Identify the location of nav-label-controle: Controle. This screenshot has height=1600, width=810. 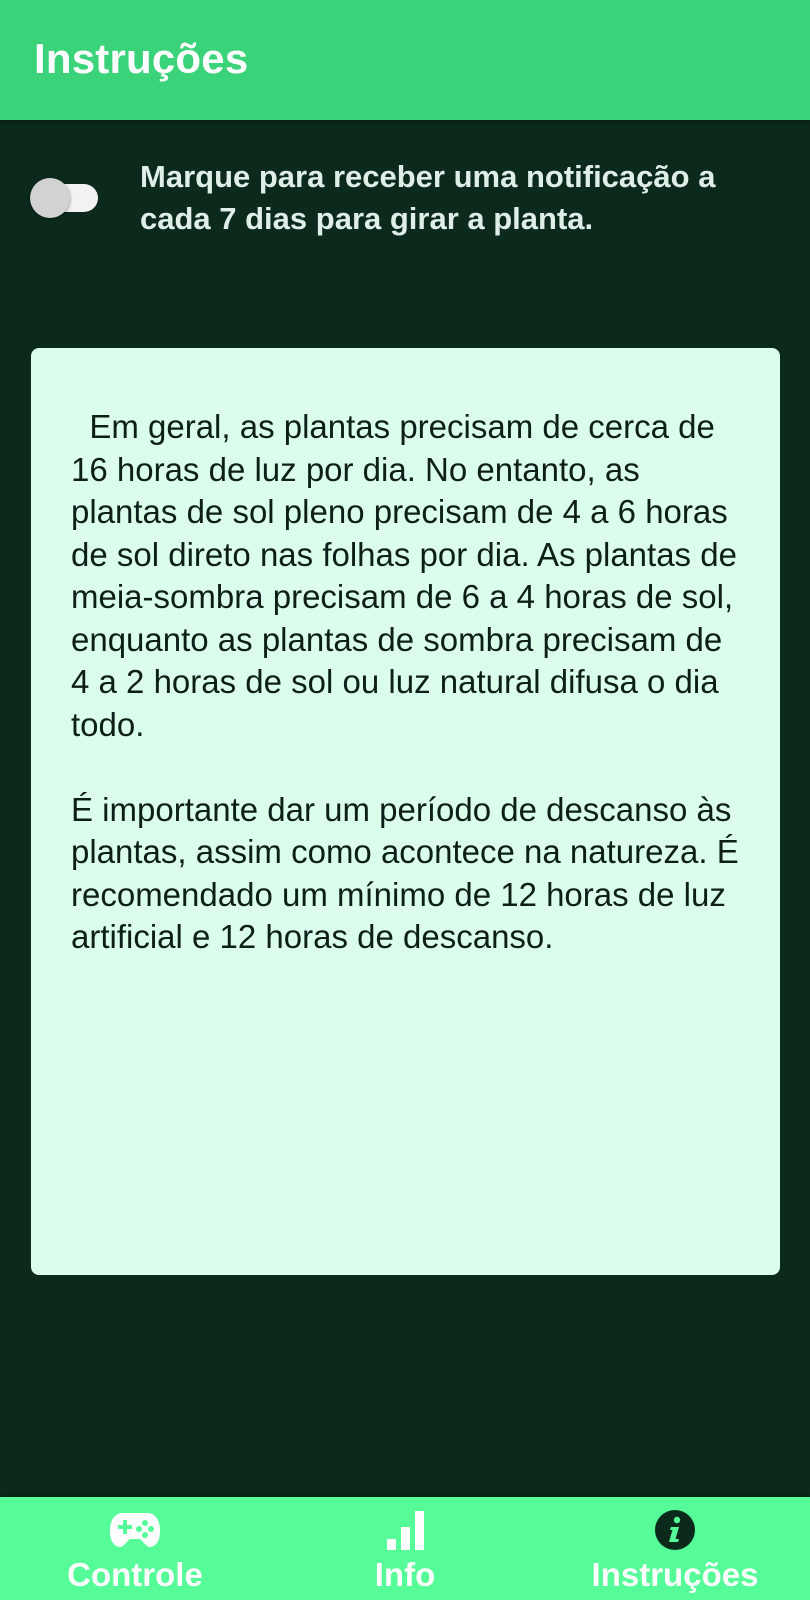
(135, 1574).